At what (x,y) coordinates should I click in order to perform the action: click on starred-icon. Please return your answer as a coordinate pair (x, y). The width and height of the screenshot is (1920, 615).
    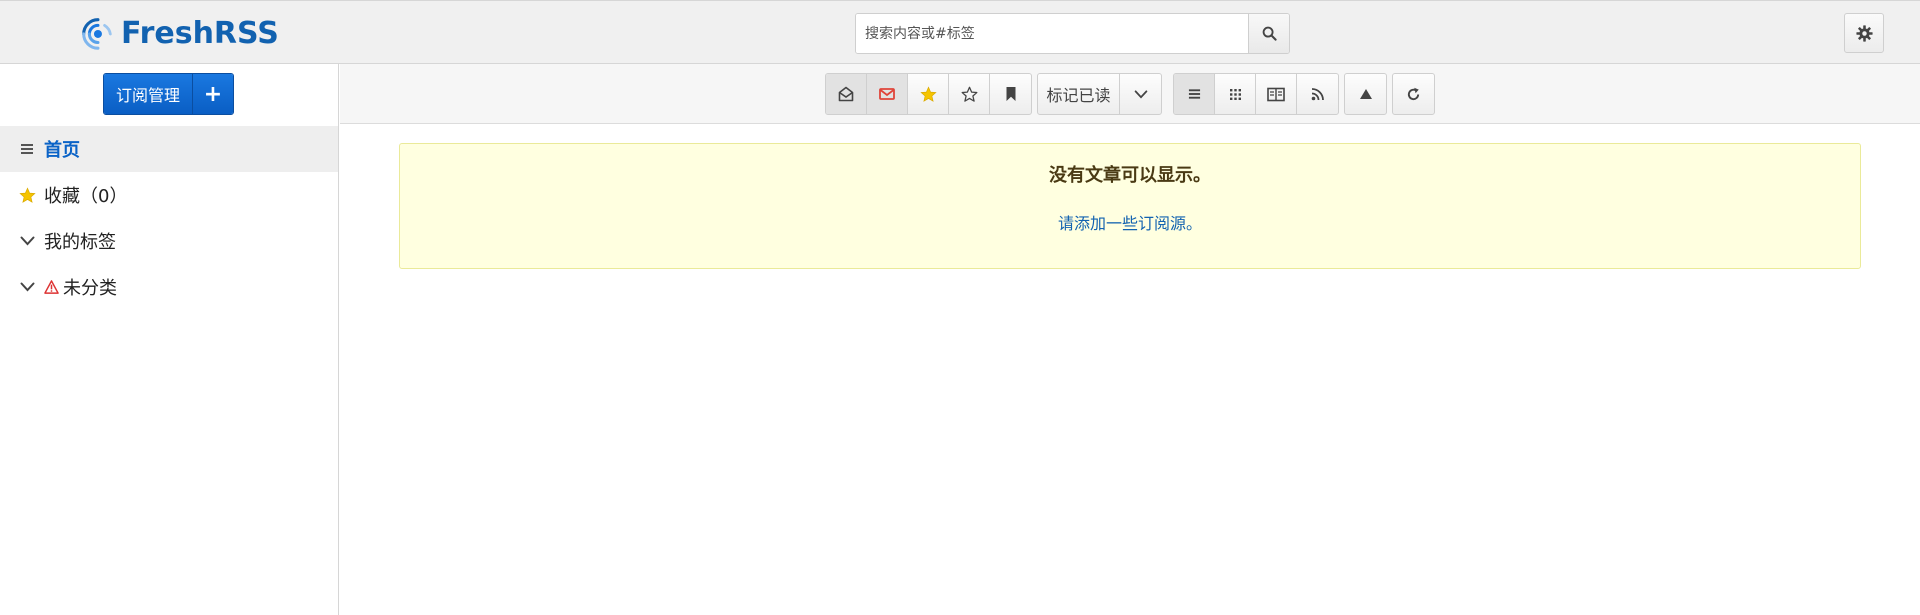
    Looking at the image, I should click on (928, 93).